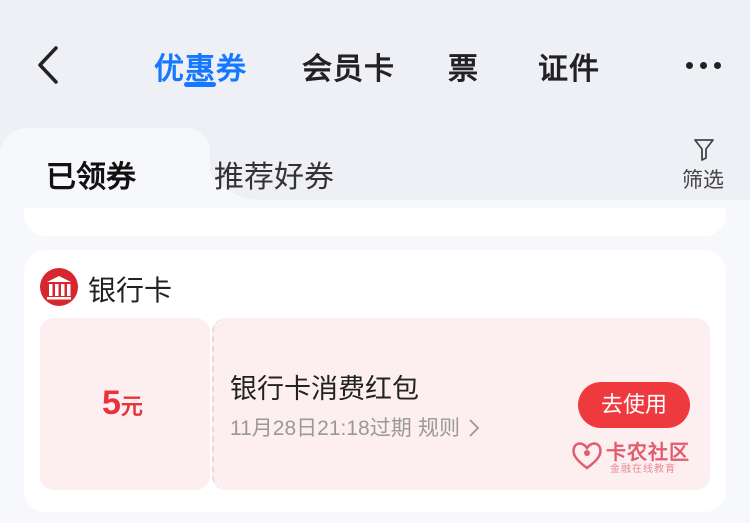 Image resolution: width=750 pixels, height=523 pixels. Describe the element at coordinates (634, 405) in the screenshot. I see `use-coupon-button: 去使用` at that location.